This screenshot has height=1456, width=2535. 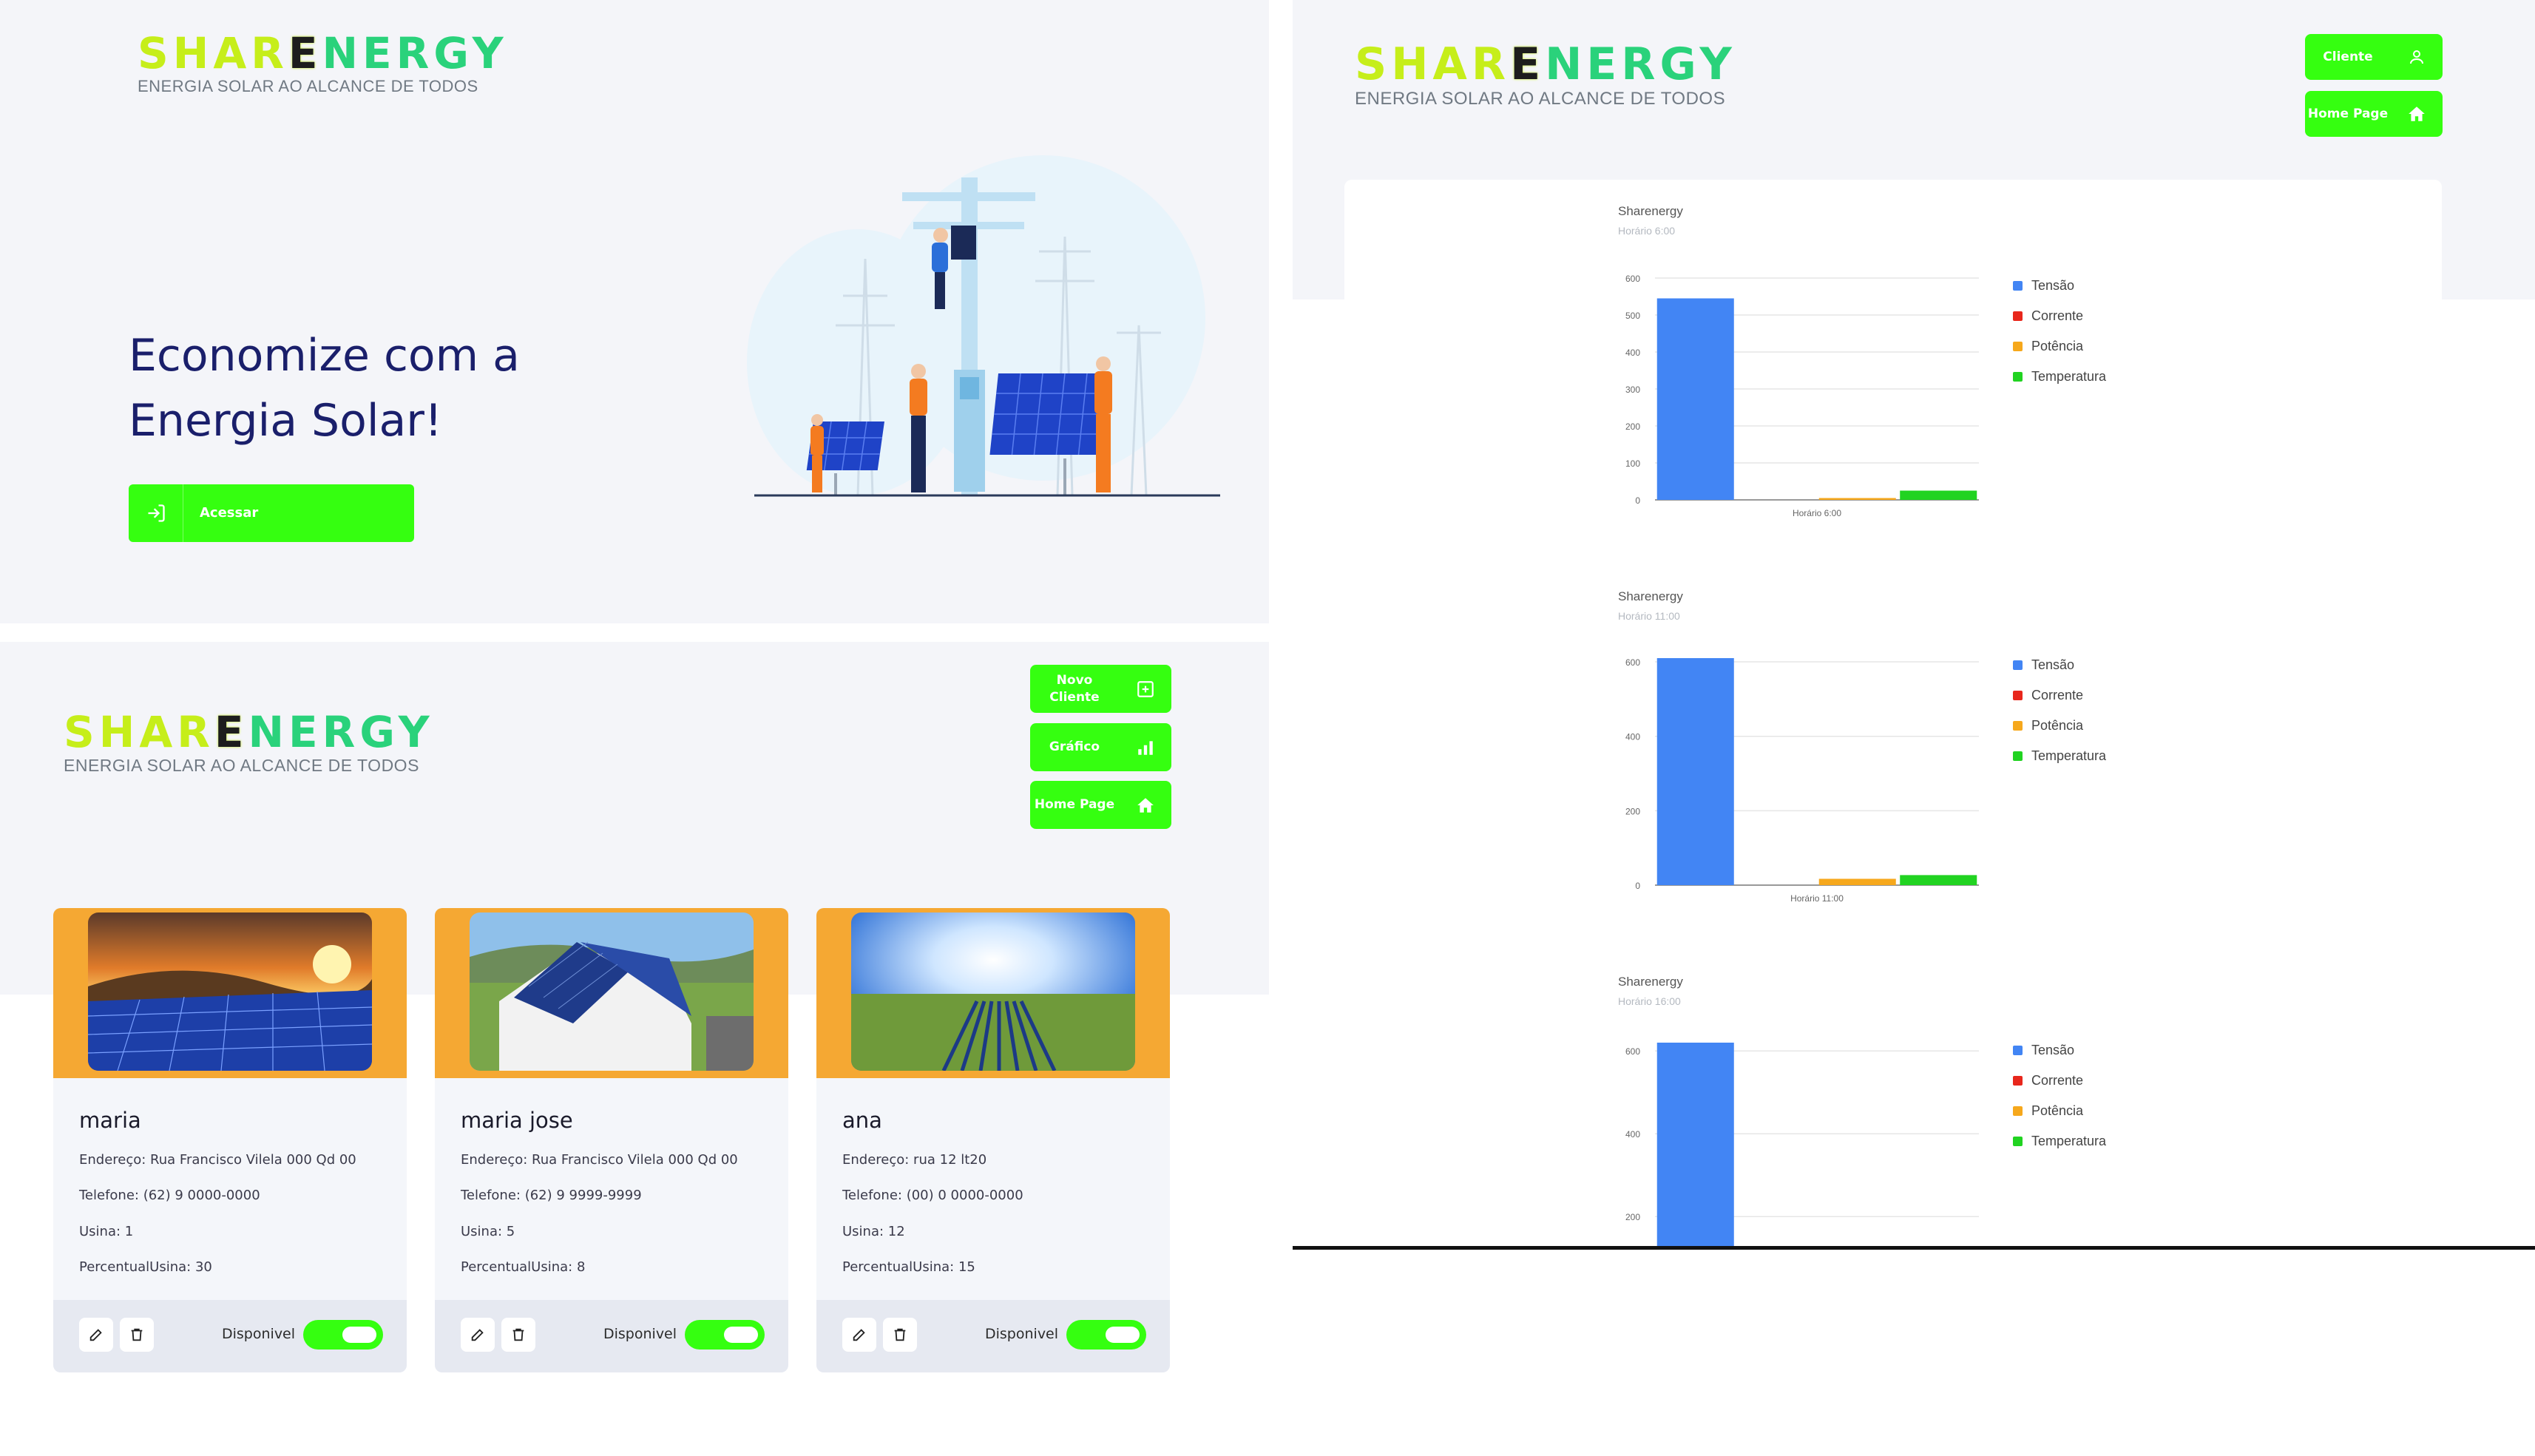 What do you see at coordinates (1632, 1135) in the screenshot?
I see `y-tick-label: 400` at bounding box center [1632, 1135].